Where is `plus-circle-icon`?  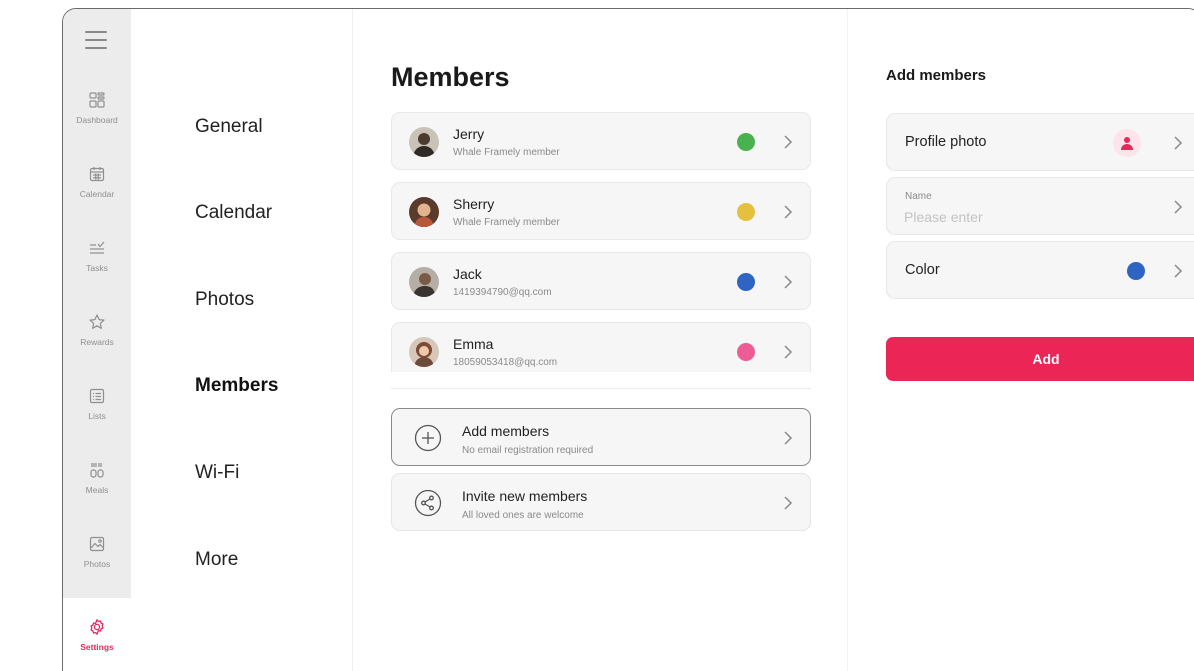 plus-circle-icon is located at coordinates (428, 438).